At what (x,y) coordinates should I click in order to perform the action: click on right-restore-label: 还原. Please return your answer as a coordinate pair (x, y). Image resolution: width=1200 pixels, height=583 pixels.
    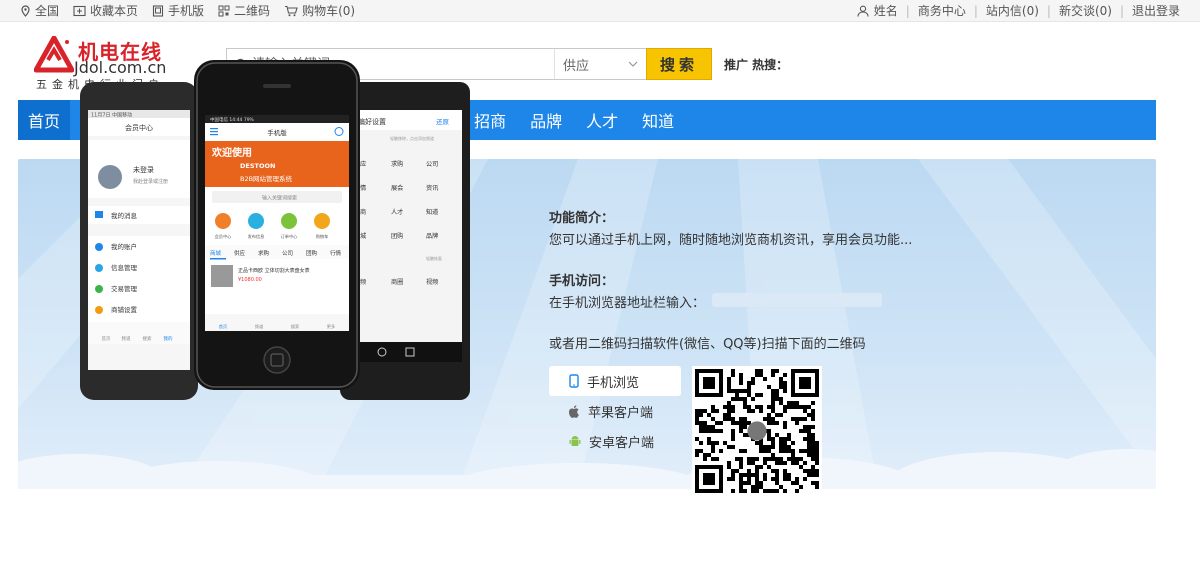
    Looking at the image, I should click on (443, 122).